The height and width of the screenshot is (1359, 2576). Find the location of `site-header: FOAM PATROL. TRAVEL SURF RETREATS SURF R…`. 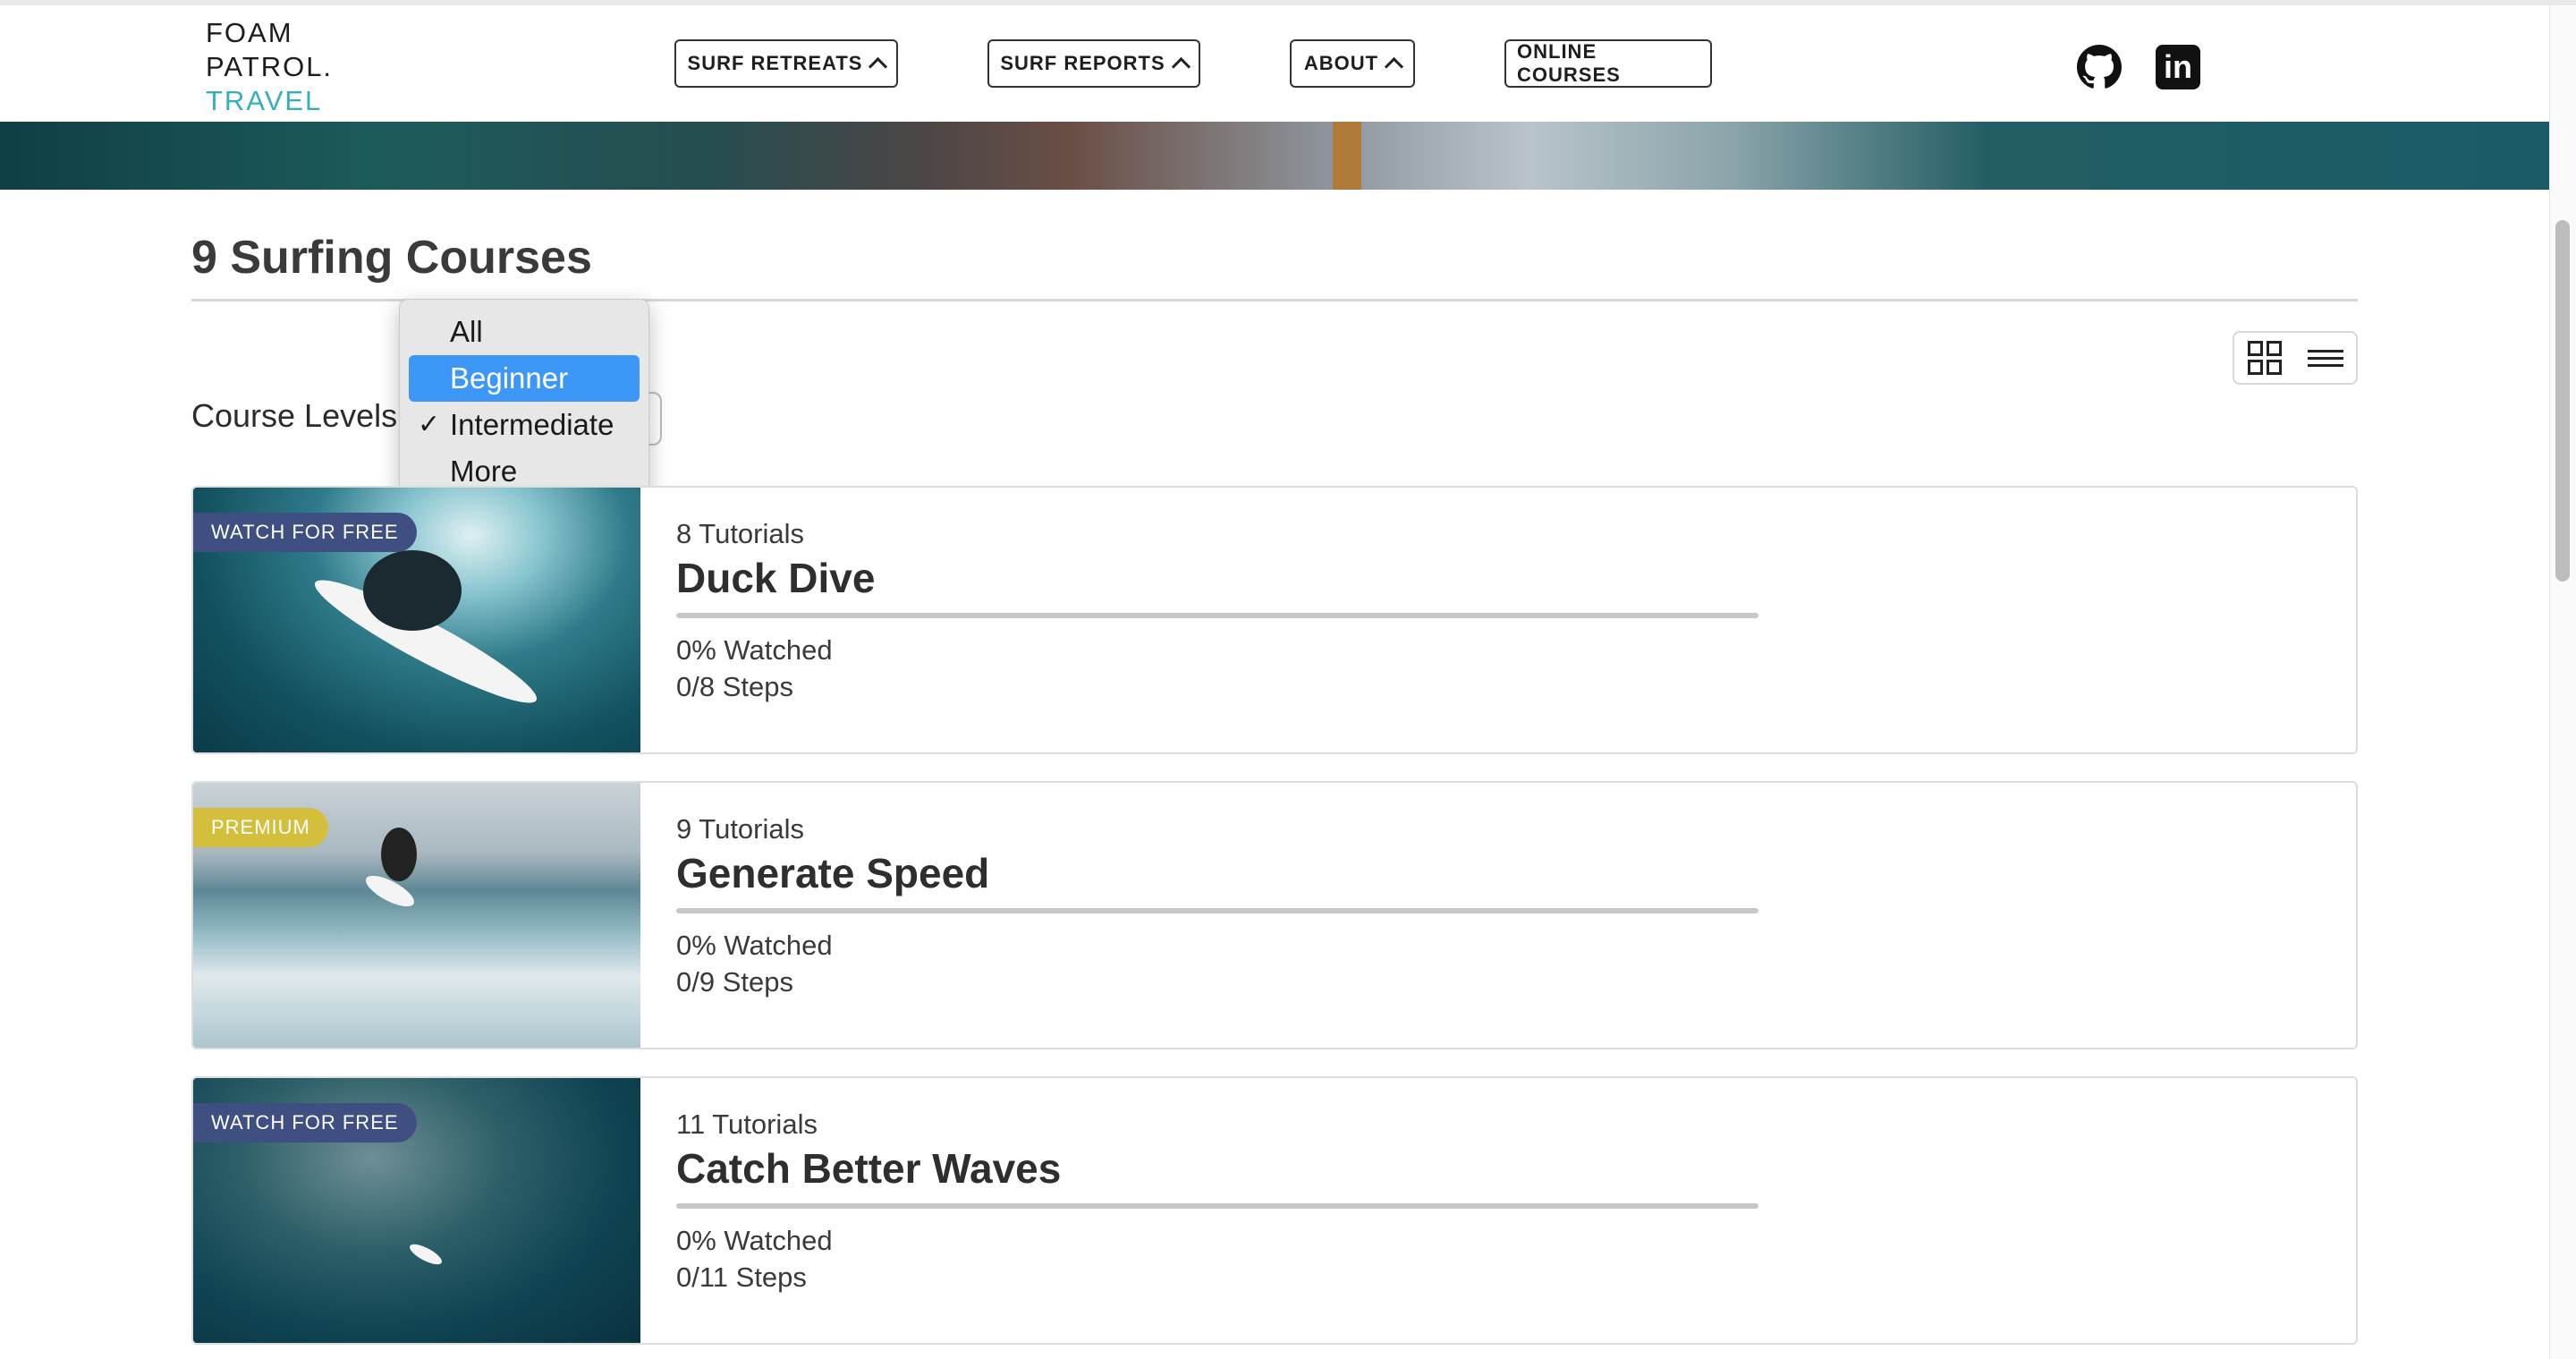

site-header: FOAM PATROL. TRAVEL SURF RETREATS SURF R… is located at coordinates (1274, 64).